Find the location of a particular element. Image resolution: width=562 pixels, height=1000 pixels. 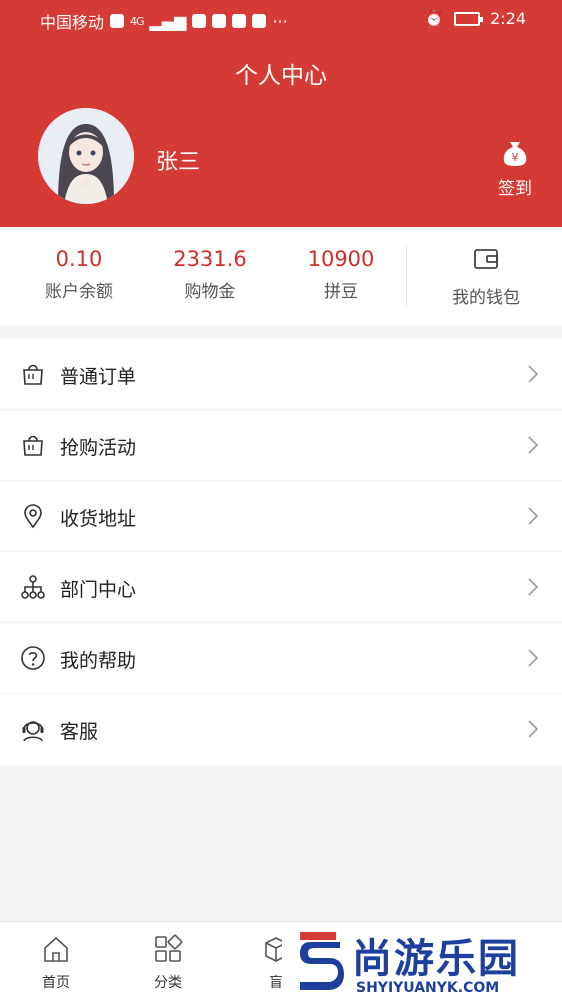

menu-item-customer-service: 客服 is located at coordinates (281, 729).